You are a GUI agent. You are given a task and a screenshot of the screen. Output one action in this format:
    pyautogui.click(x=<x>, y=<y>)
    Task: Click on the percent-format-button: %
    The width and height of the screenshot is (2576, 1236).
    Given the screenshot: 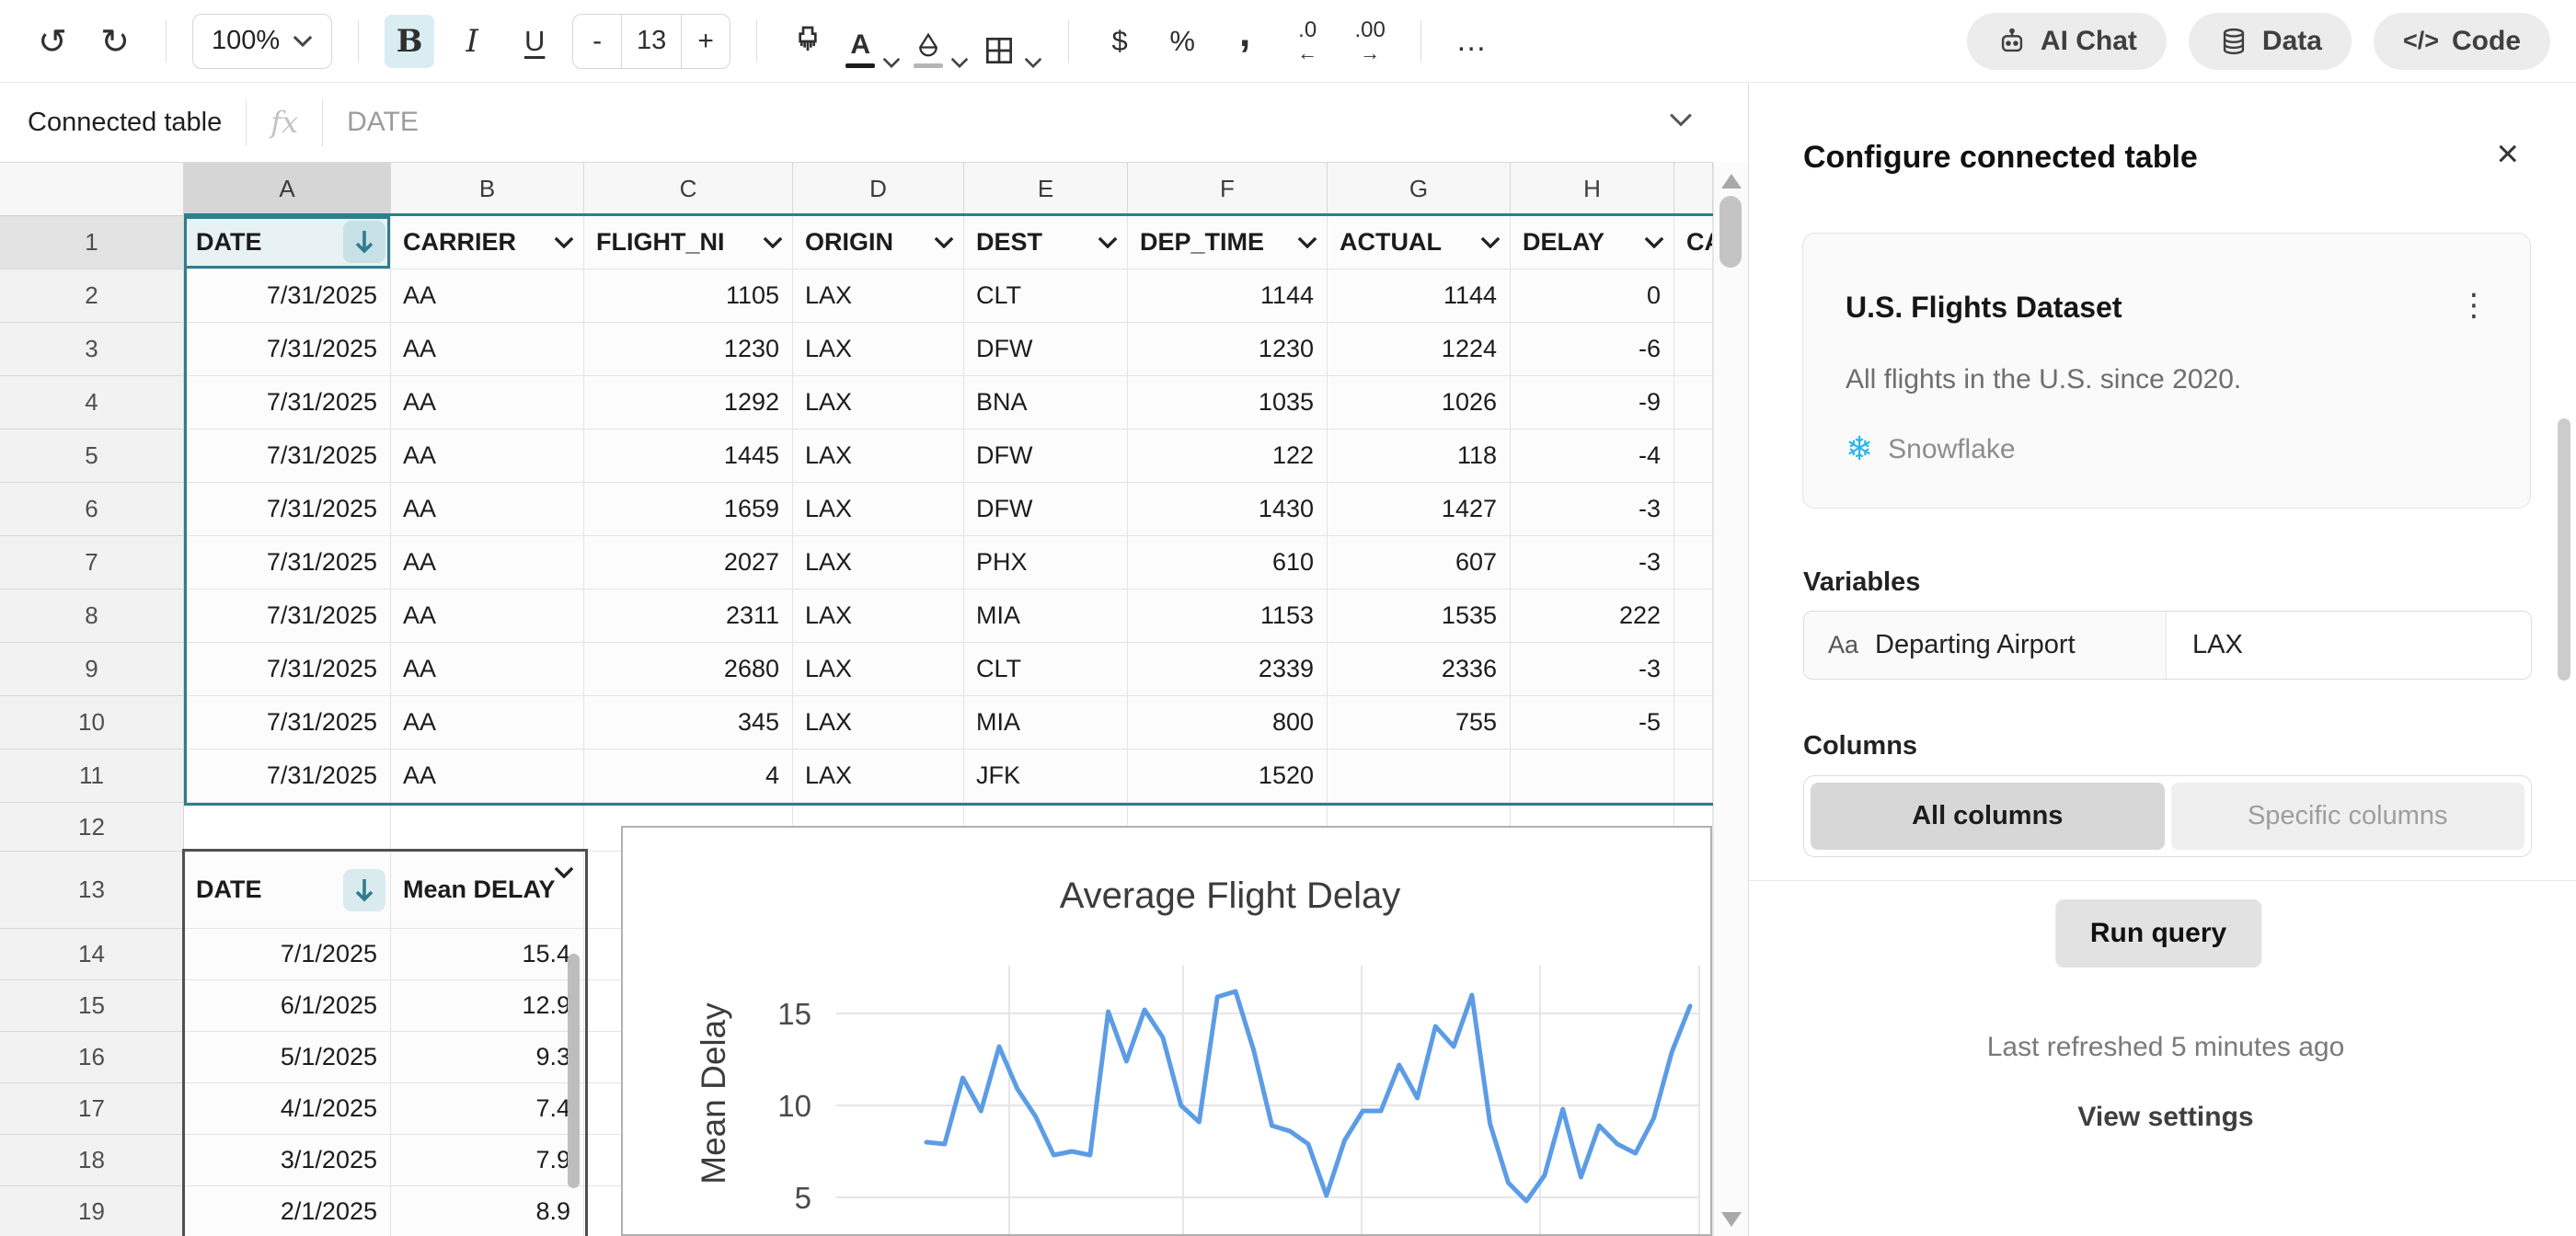 What is the action you would take?
    pyautogui.click(x=1182, y=41)
    